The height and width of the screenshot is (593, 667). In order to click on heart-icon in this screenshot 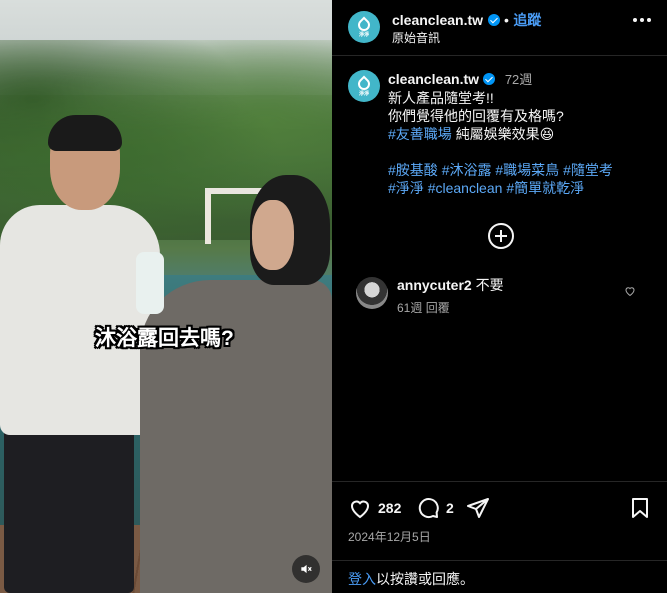, I will do `click(360, 509)`.